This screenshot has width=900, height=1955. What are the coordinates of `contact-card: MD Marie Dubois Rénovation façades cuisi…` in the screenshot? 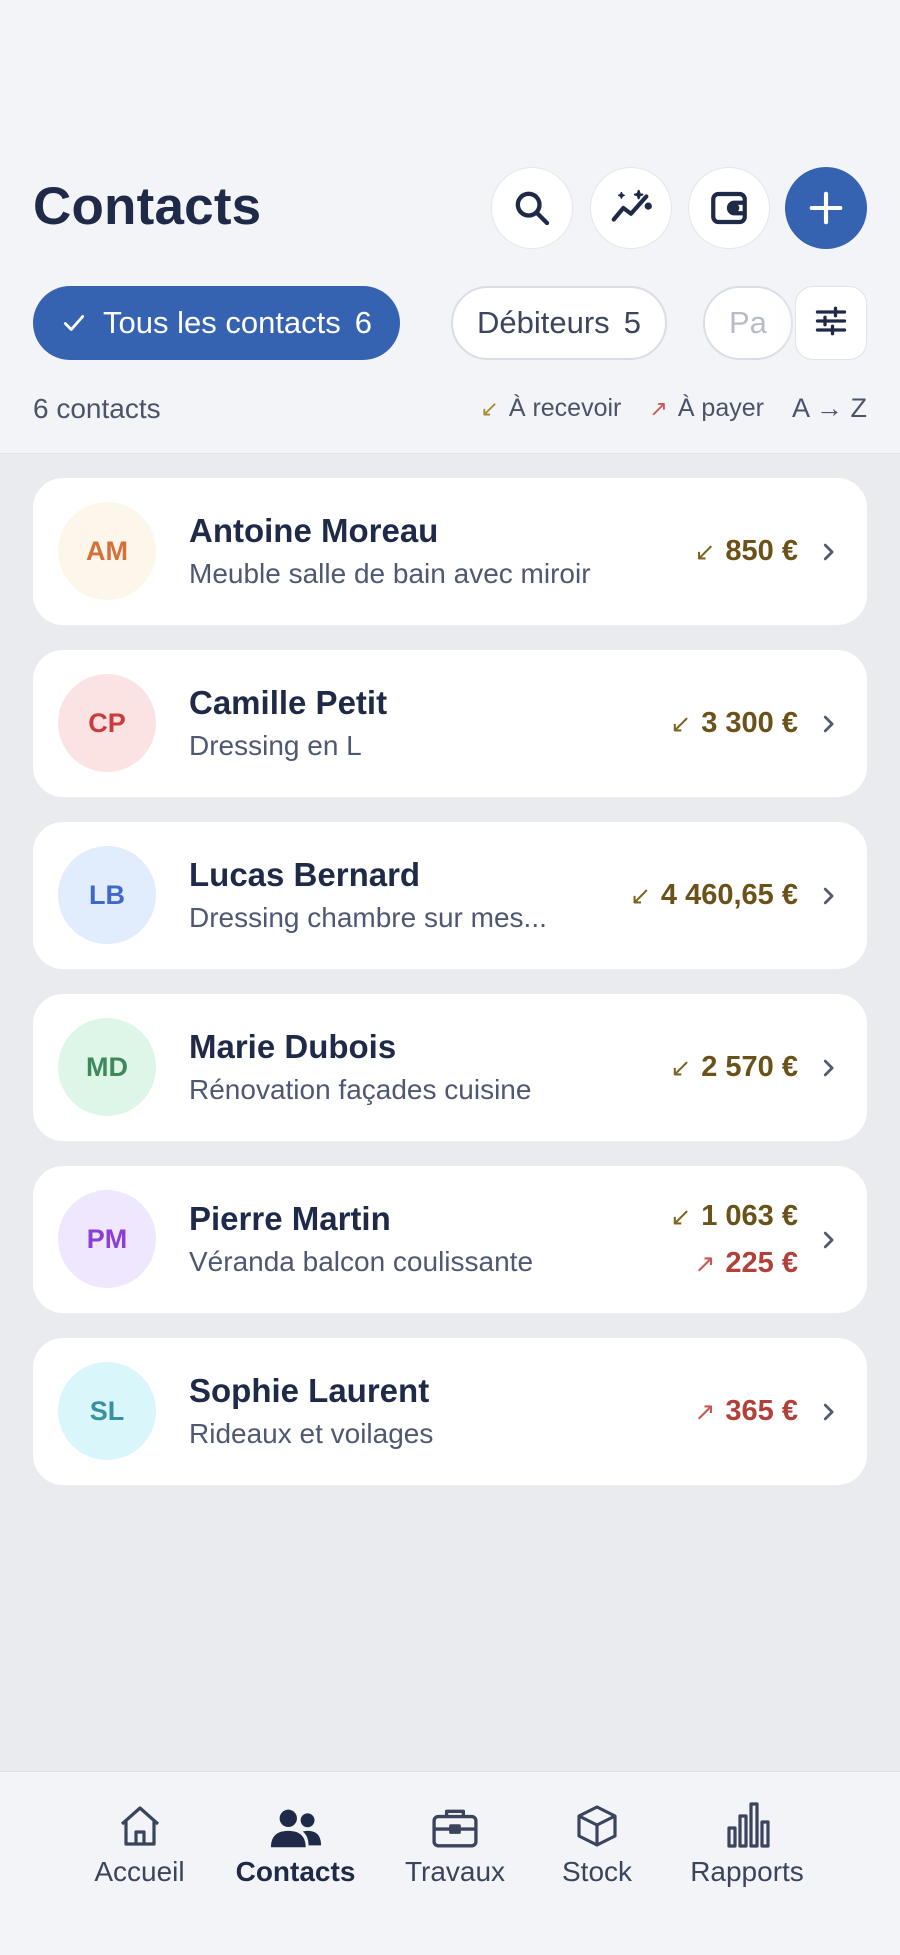 It's located at (450, 1067).